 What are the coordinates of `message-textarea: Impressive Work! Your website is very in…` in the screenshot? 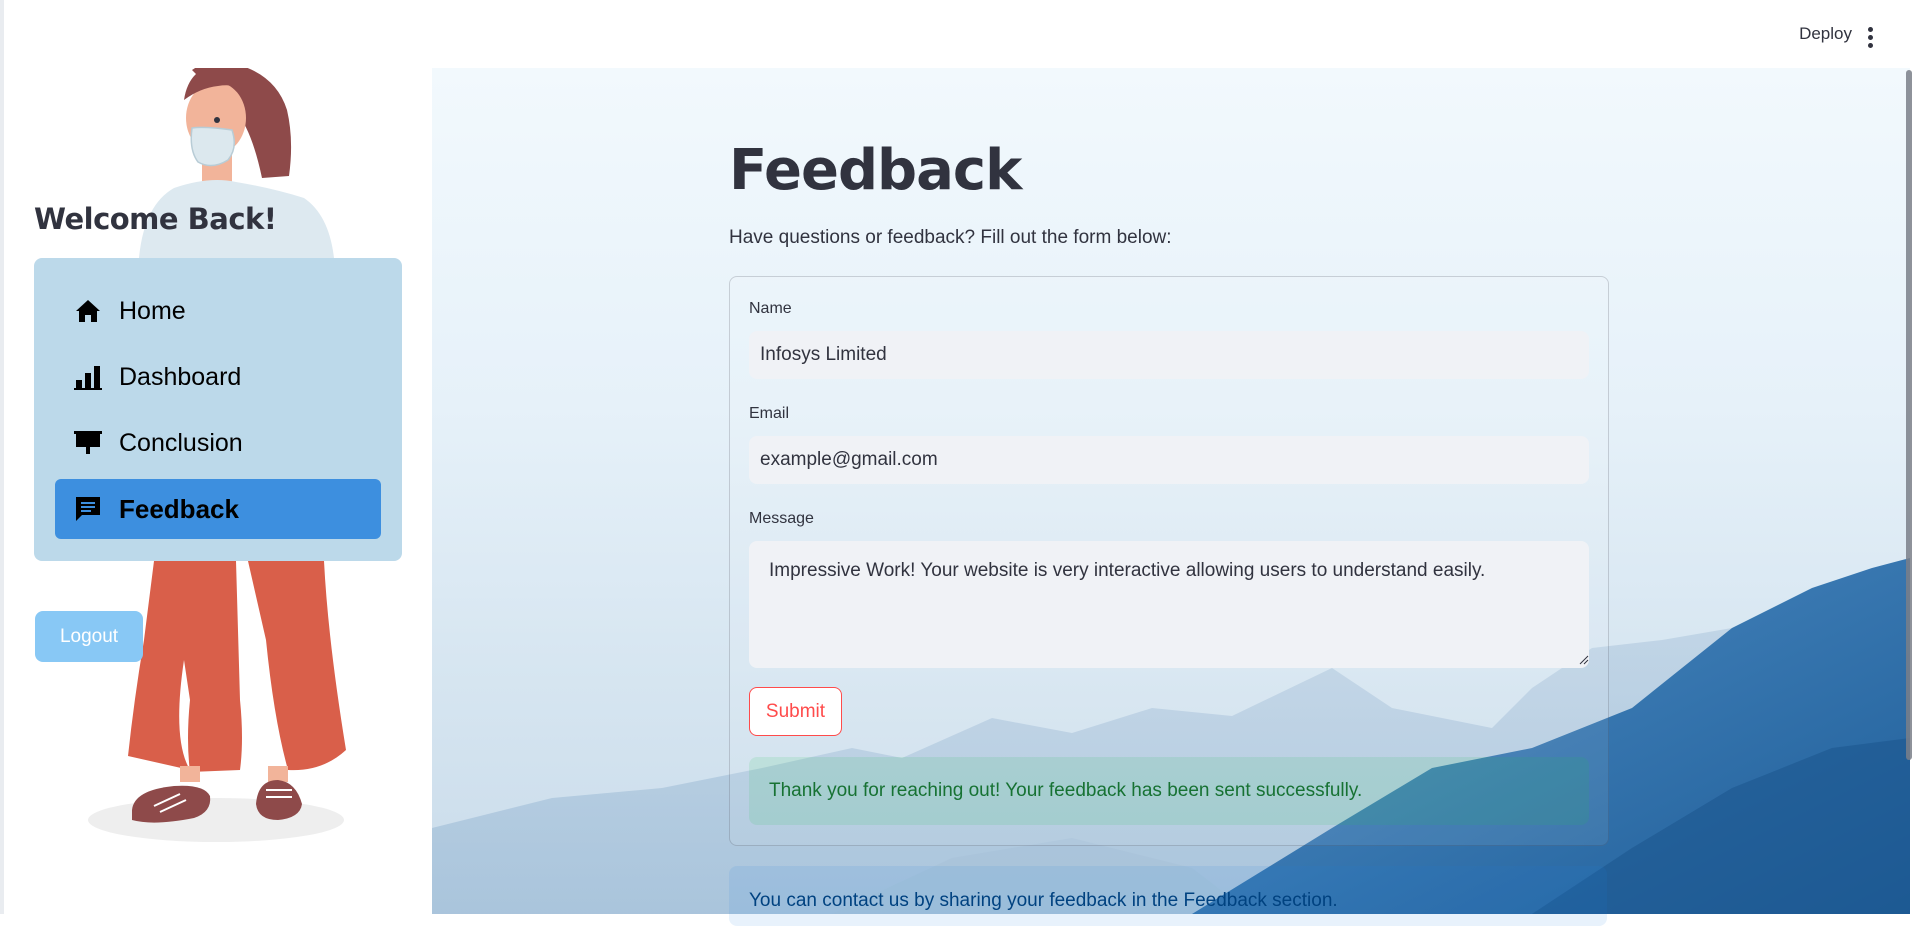 It's located at (1169, 604).